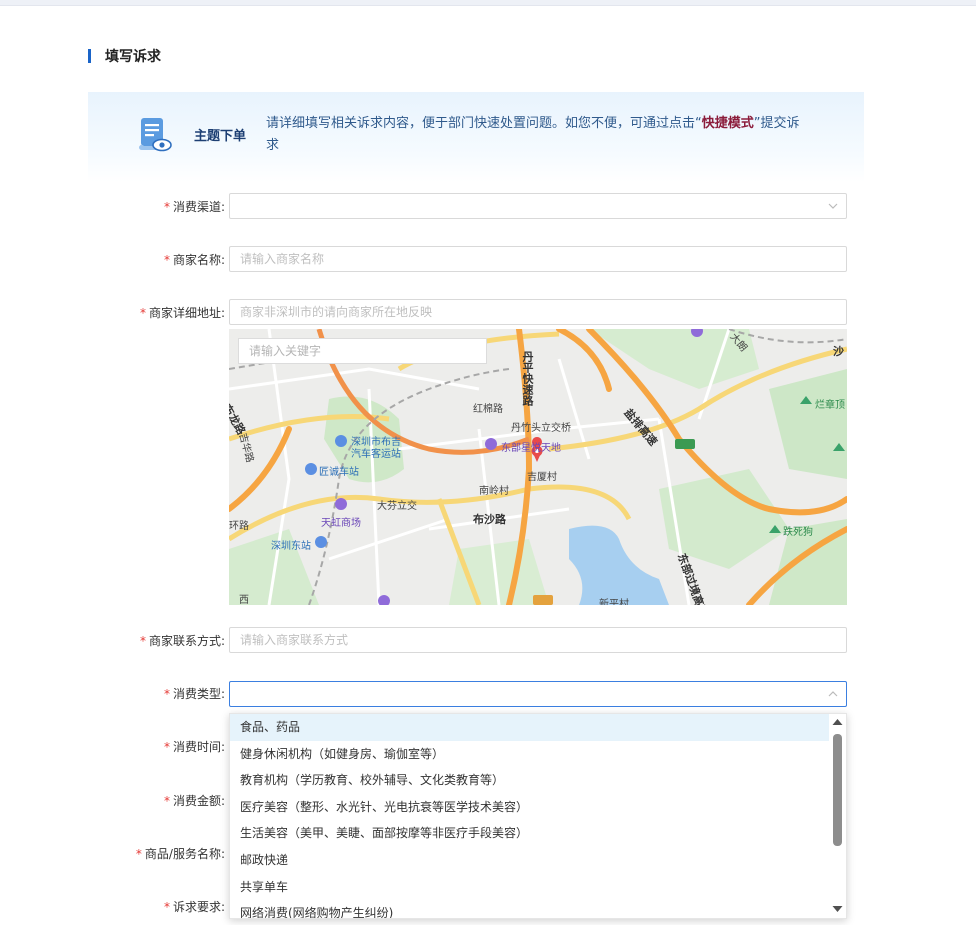 This screenshot has height=925, width=976. Describe the element at coordinates (112, 694) in the screenshot. I see `consume-type-label: * 消费类型:` at that location.